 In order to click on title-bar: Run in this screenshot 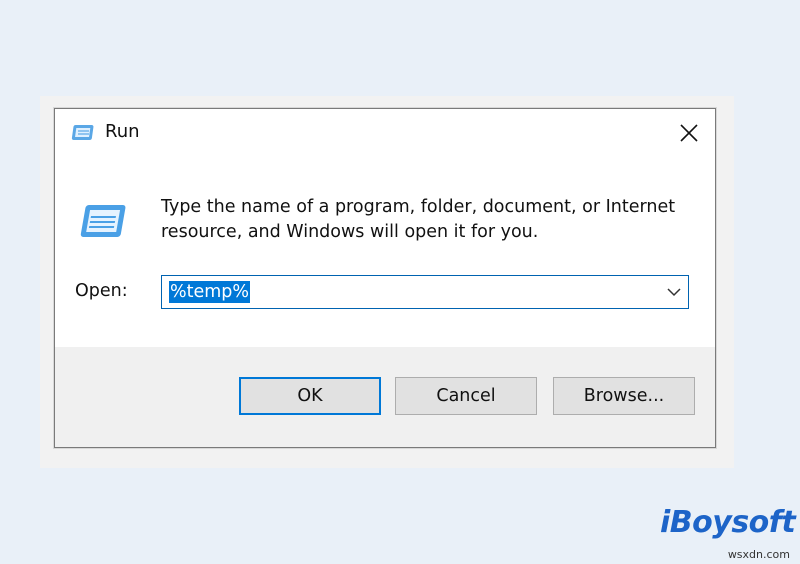, I will do `click(385, 133)`.